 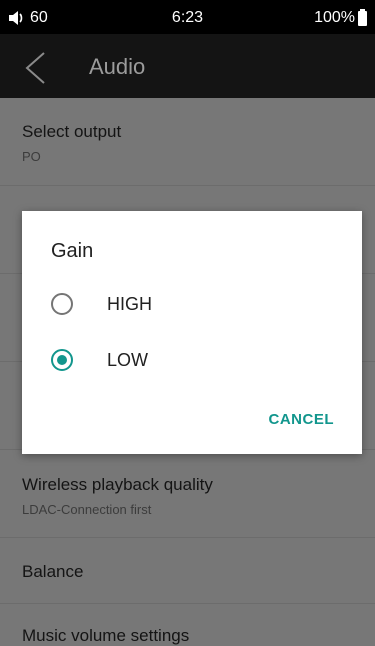 I want to click on option-high: HIGH, so click(x=196, y=304).